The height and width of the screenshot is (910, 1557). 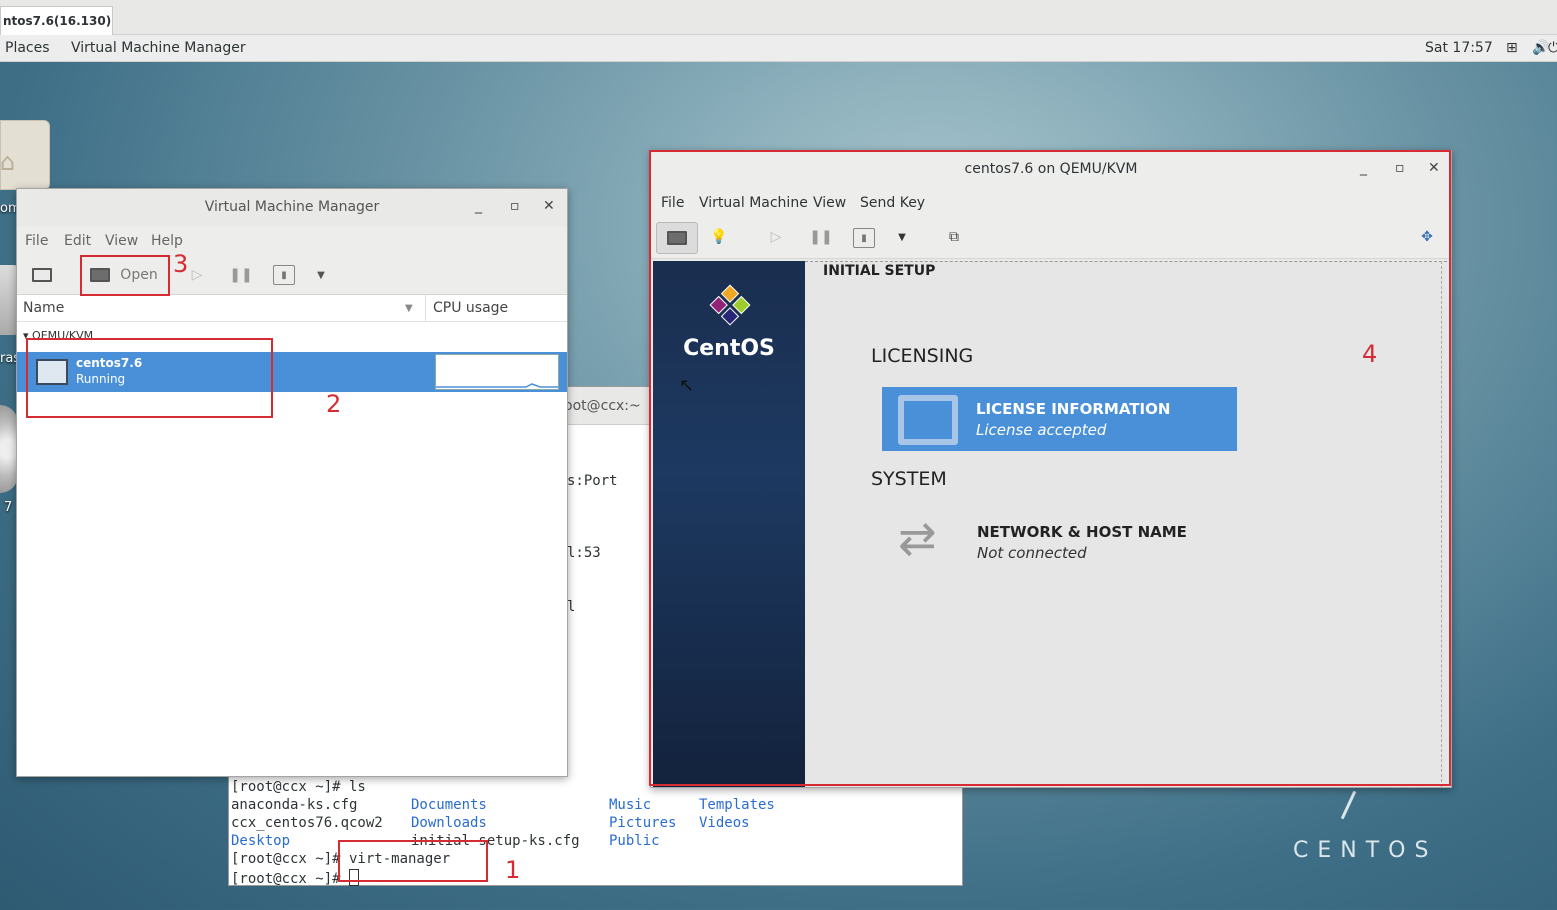 What do you see at coordinates (1365, 850) in the screenshot?
I see `centos-watermark: CENTOS` at bounding box center [1365, 850].